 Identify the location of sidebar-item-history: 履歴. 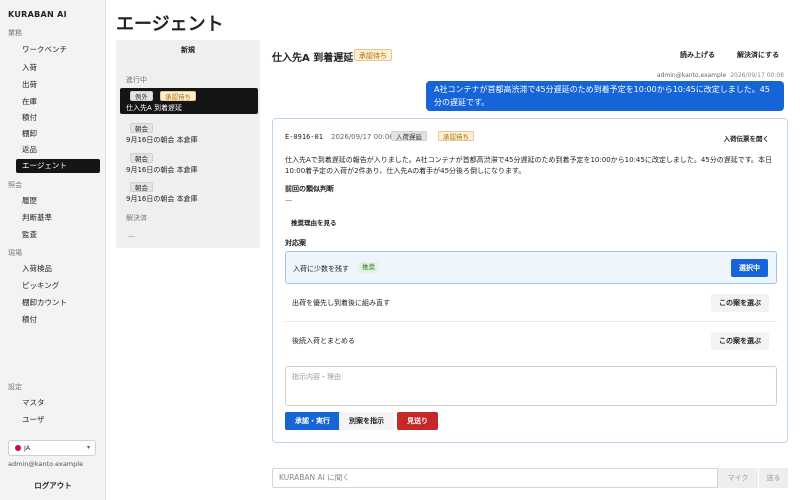
(58, 201).